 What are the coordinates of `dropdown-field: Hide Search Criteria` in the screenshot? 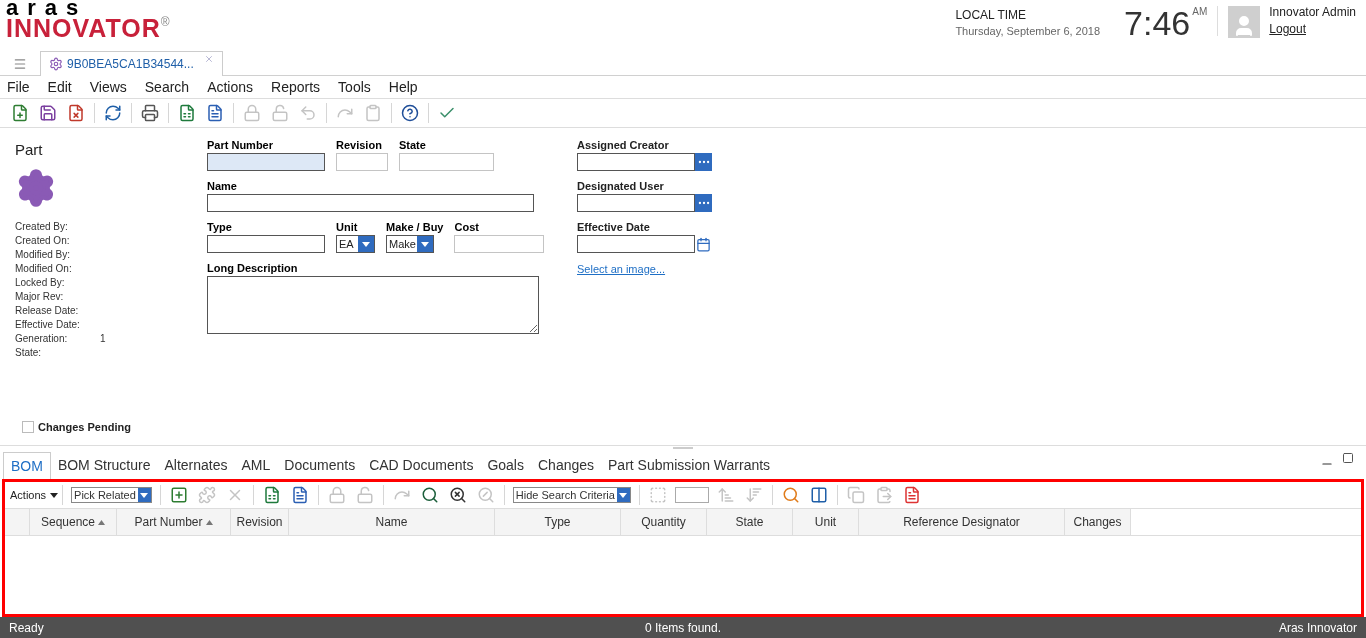 It's located at (571, 495).